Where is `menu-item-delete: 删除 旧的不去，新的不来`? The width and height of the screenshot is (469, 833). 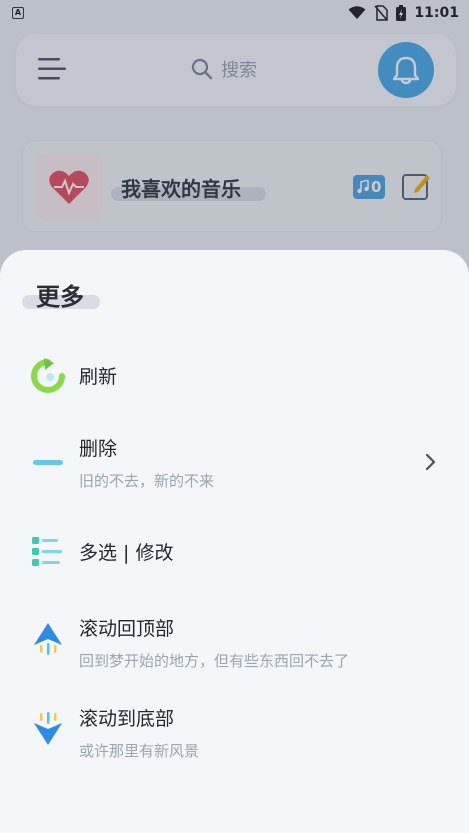 menu-item-delete: 删除 旧的不去，新的不来 is located at coordinates (234, 463).